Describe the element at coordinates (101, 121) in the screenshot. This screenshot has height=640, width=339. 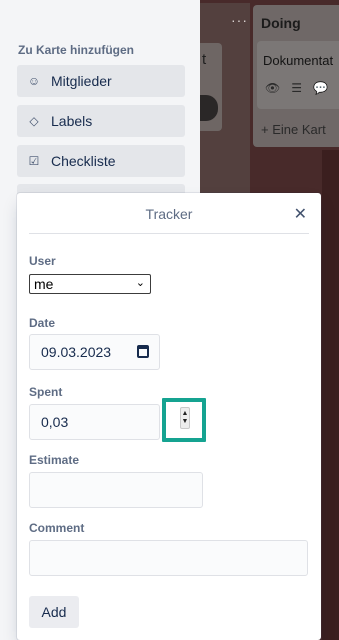
I see `sidebar-item-labels: ◇ Labels` at that location.